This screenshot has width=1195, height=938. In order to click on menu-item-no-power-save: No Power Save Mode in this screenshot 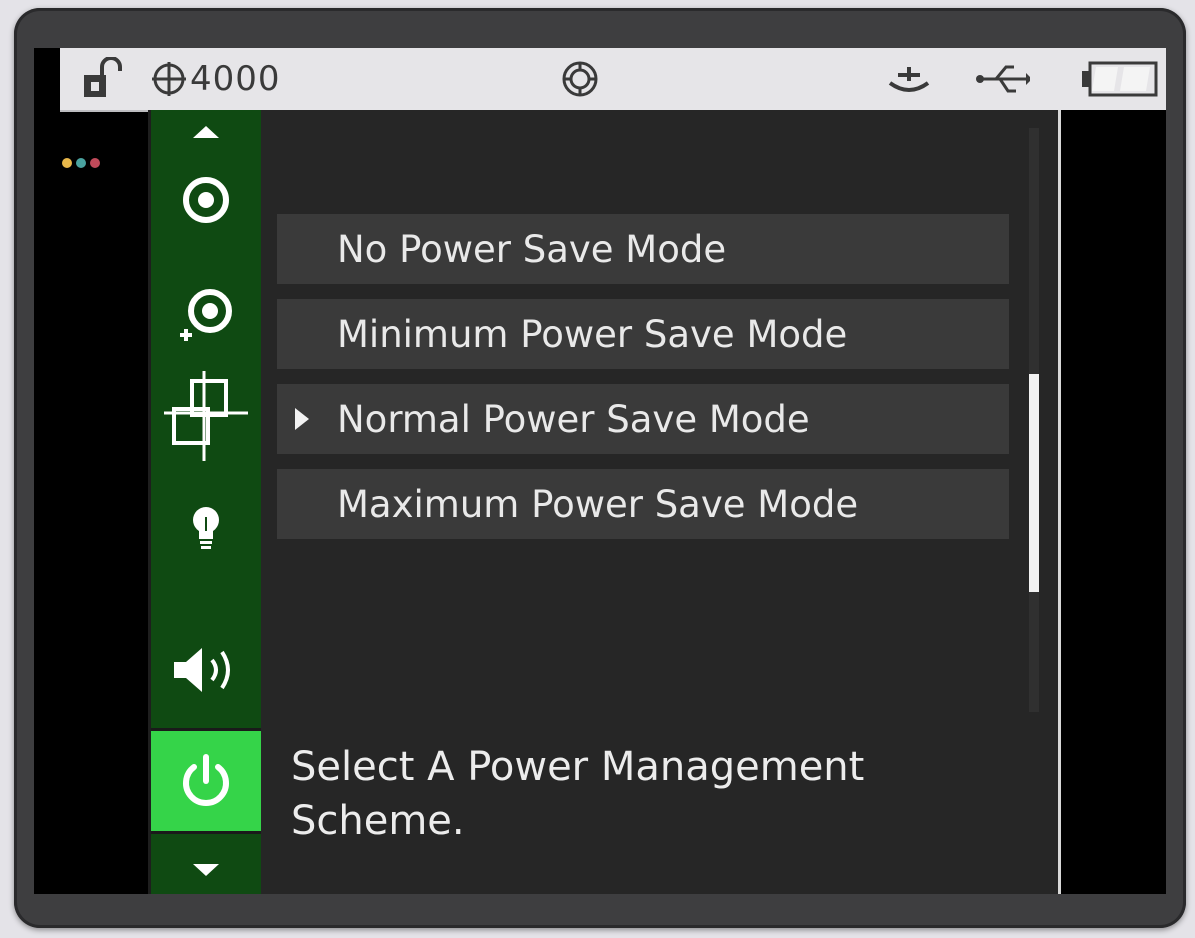, I will do `click(643, 249)`.